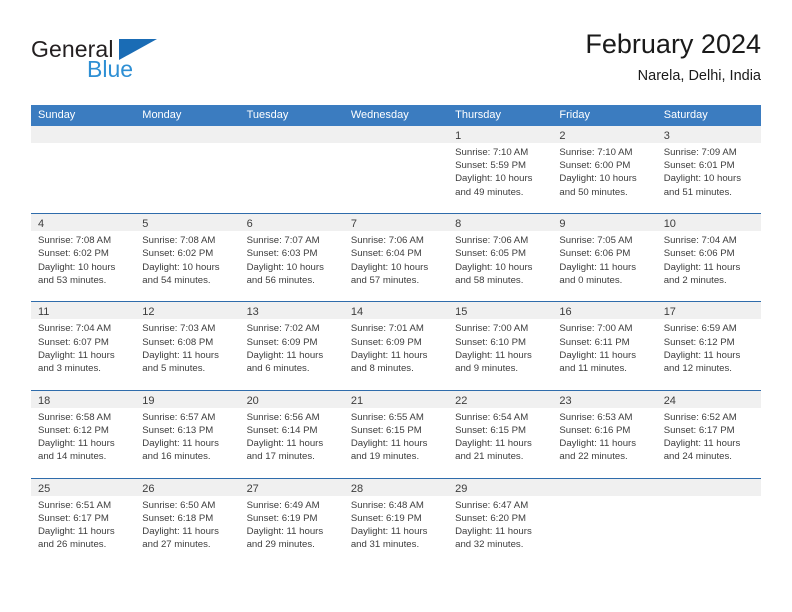 The height and width of the screenshot is (612, 792). I want to click on day-number: 4, so click(41, 224).